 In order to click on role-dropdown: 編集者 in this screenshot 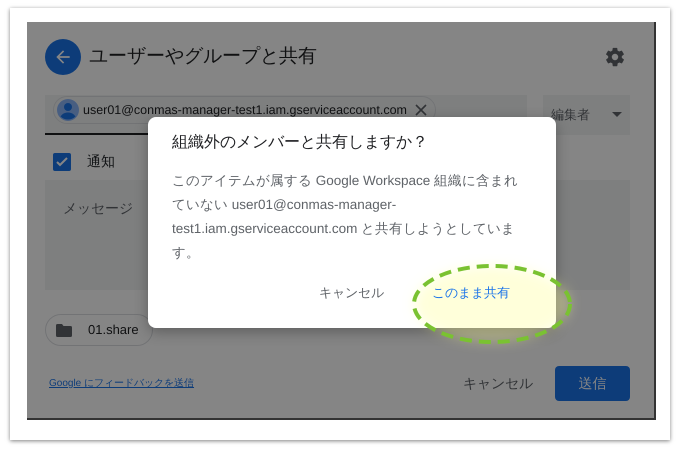, I will do `click(586, 115)`.